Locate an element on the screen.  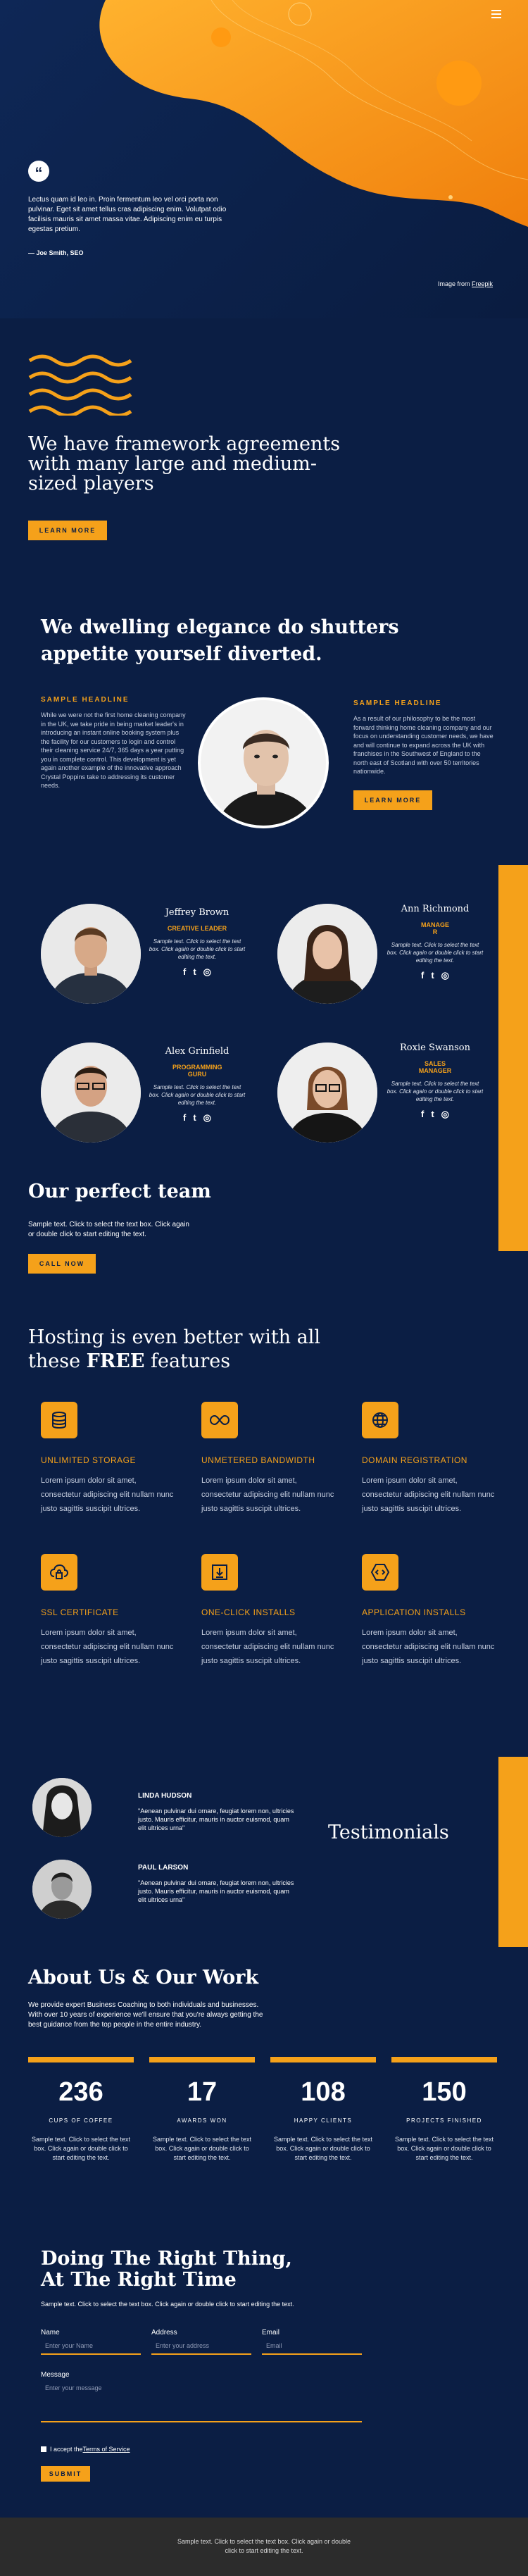
contact-title: Doing The Right Thing, At The Right Time is located at coordinates (166, 2269).